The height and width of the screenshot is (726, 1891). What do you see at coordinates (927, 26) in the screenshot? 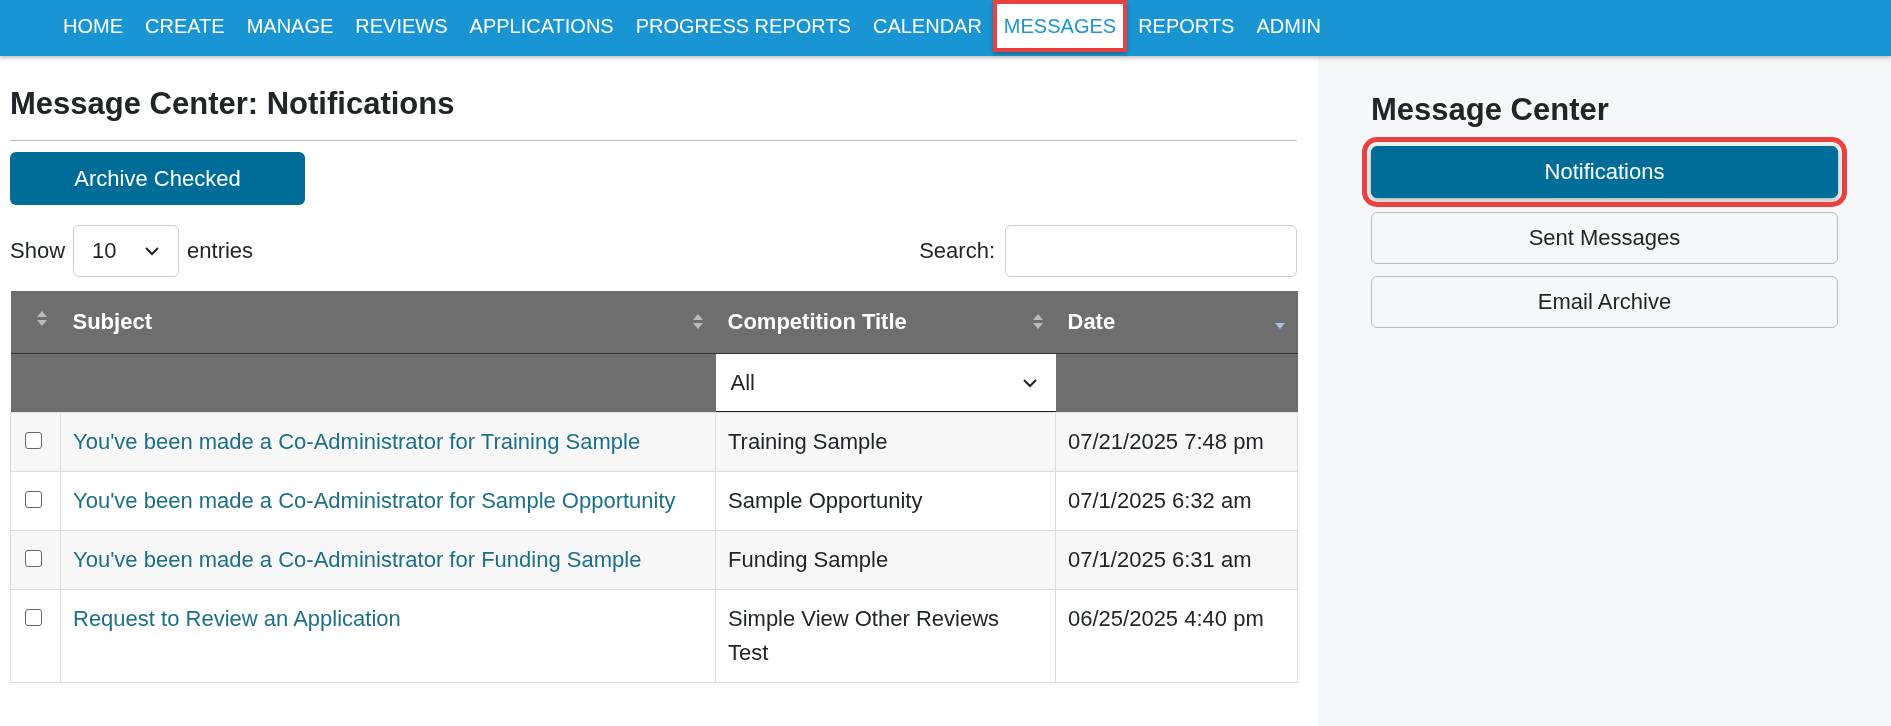
I see `nav-tab: CALENDAR` at bounding box center [927, 26].